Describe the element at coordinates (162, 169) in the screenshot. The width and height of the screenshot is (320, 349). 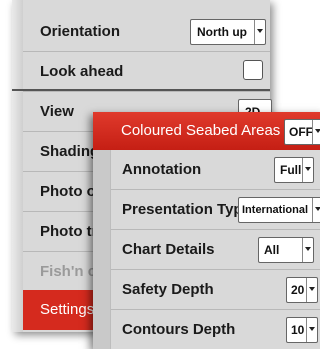
I see `submenu-item-label: Annotation` at that location.